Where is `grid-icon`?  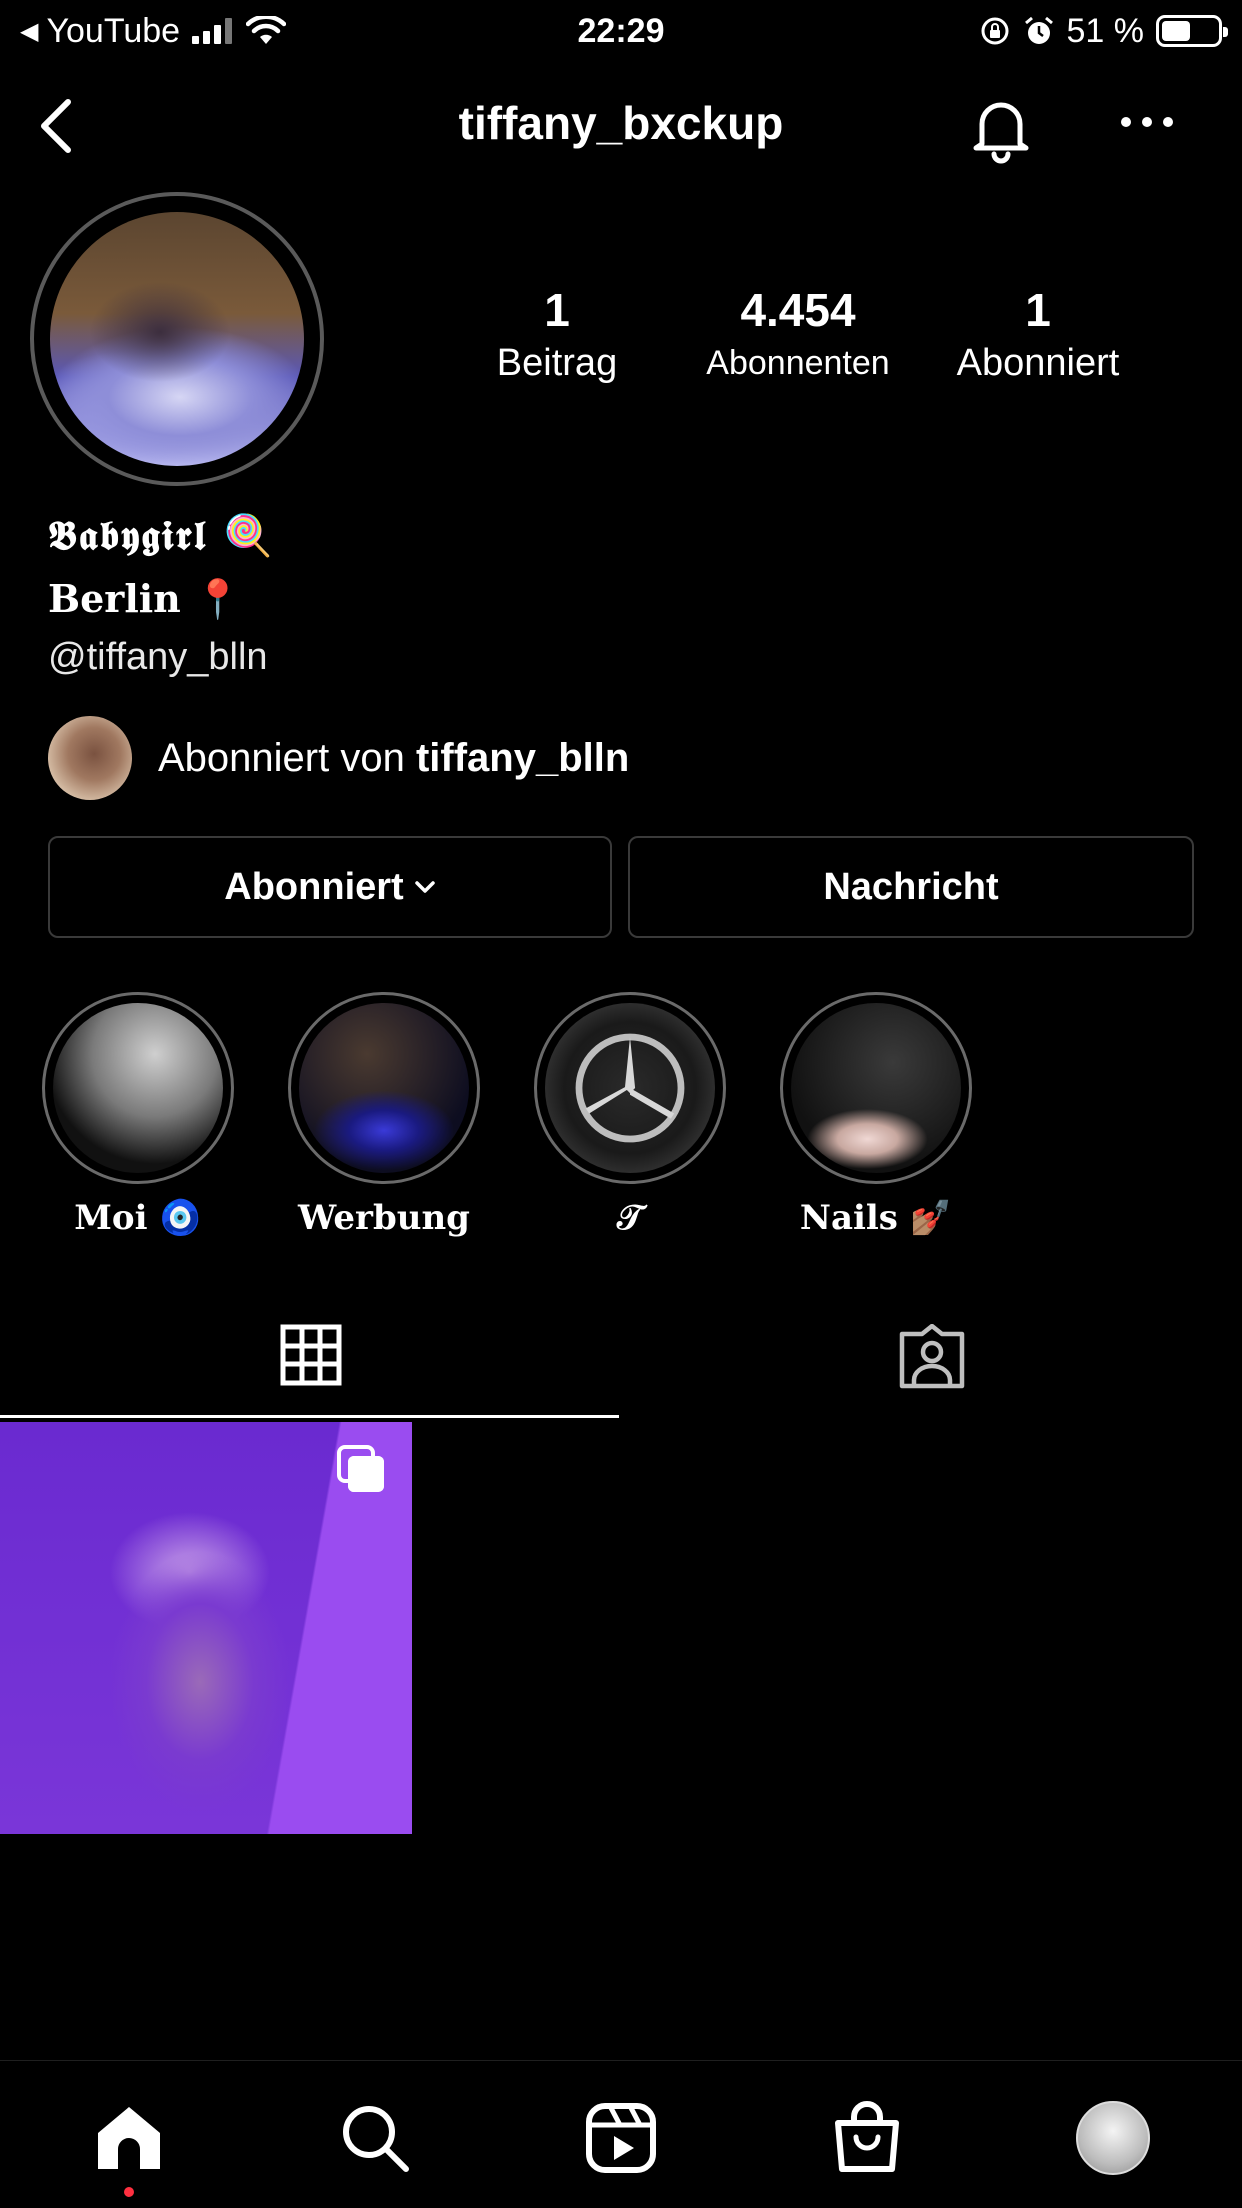 grid-icon is located at coordinates (310, 1355).